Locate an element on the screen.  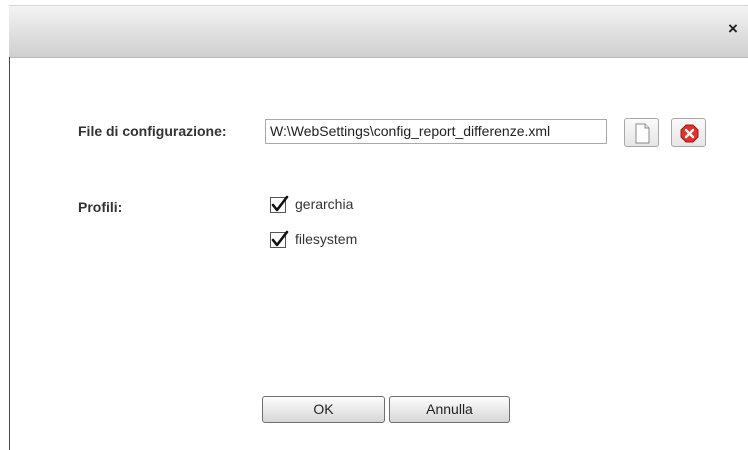
ok-button: OK is located at coordinates (323, 409).